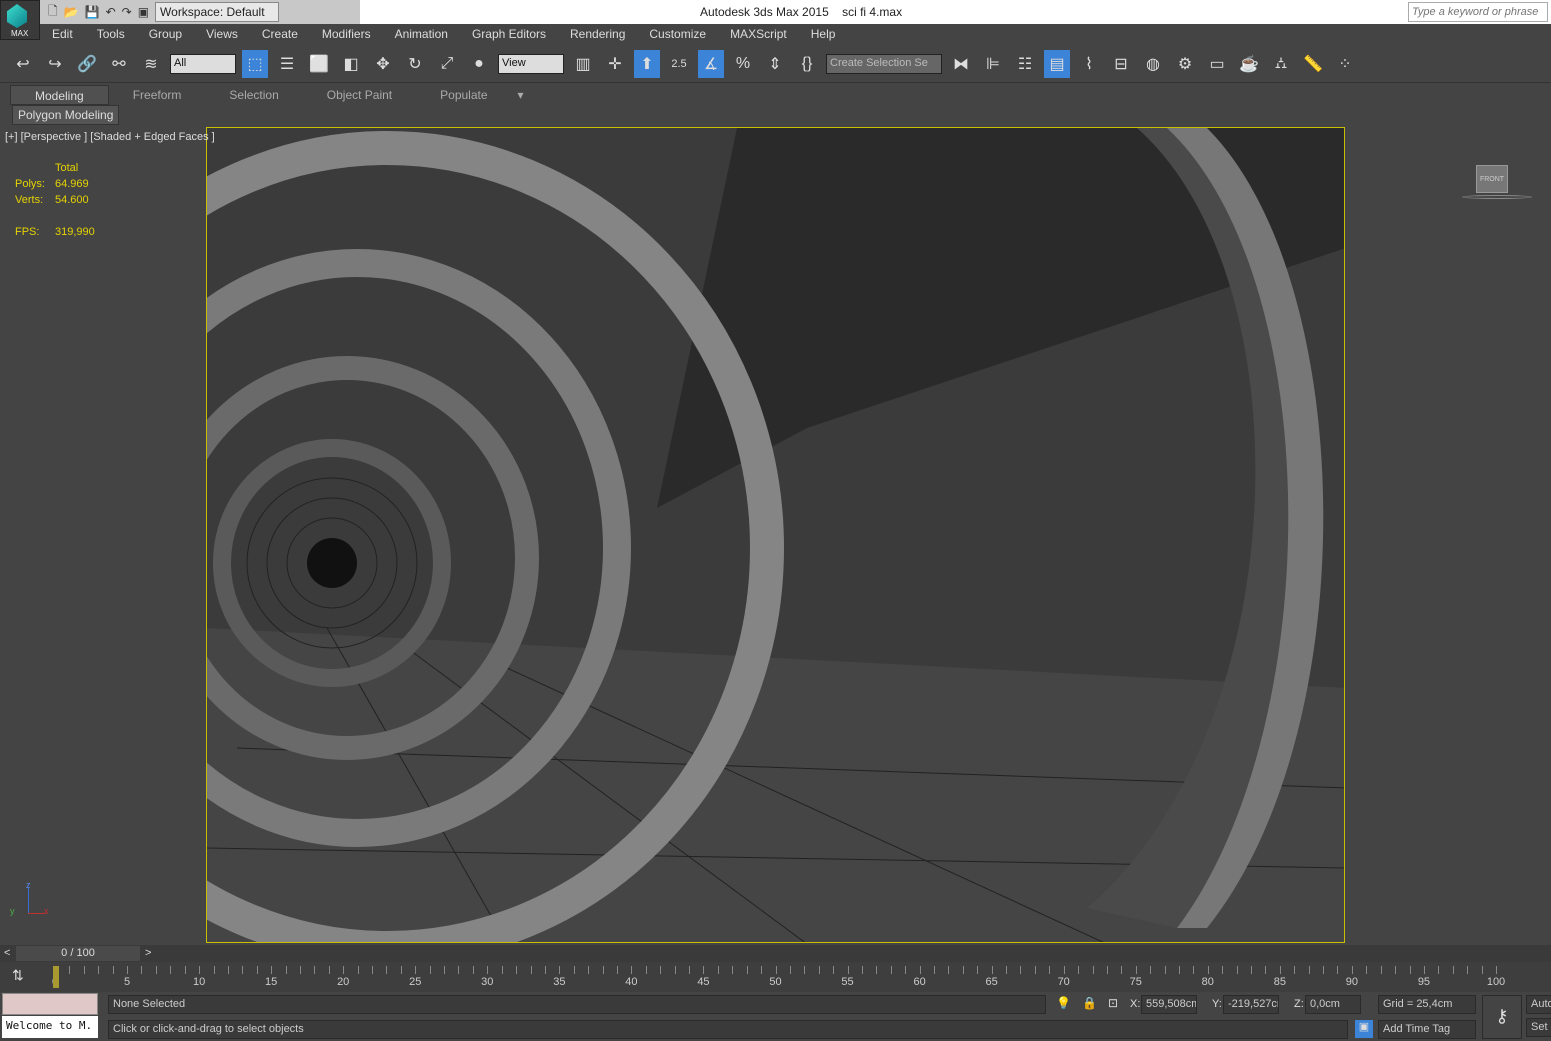 The height and width of the screenshot is (1041, 1551). What do you see at coordinates (711, 63) in the screenshot?
I see `angle-snap-icon: ∡` at bounding box center [711, 63].